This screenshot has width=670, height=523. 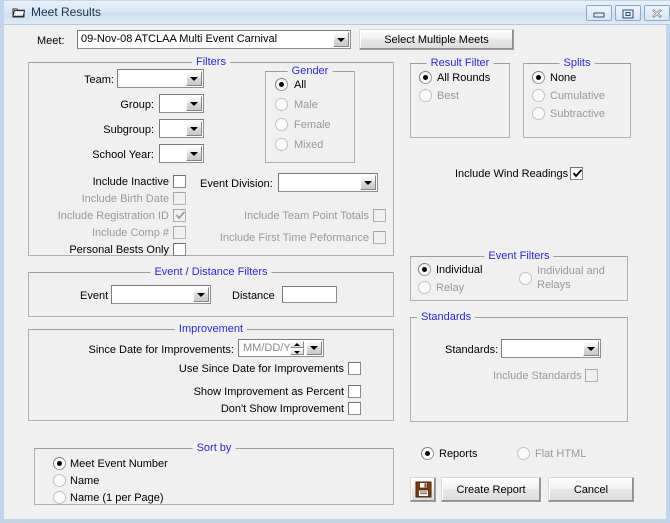 I want to click on standards-combo-arrow-button, so click(x=591, y=348).